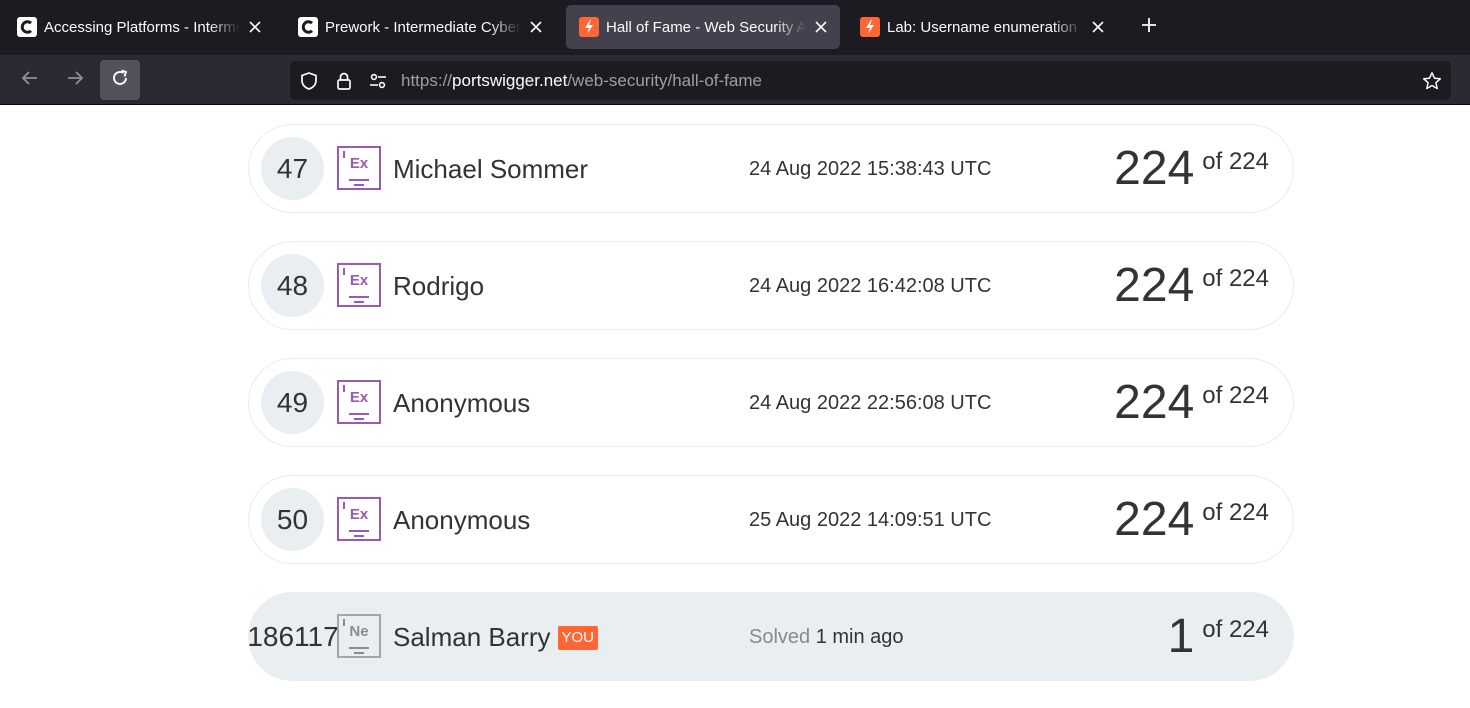 The width and height of the screenshot is (1470, 708). Describe the element at coordinates (293, 636) in the screenshot. I see `rank-number: 186117` at that location.